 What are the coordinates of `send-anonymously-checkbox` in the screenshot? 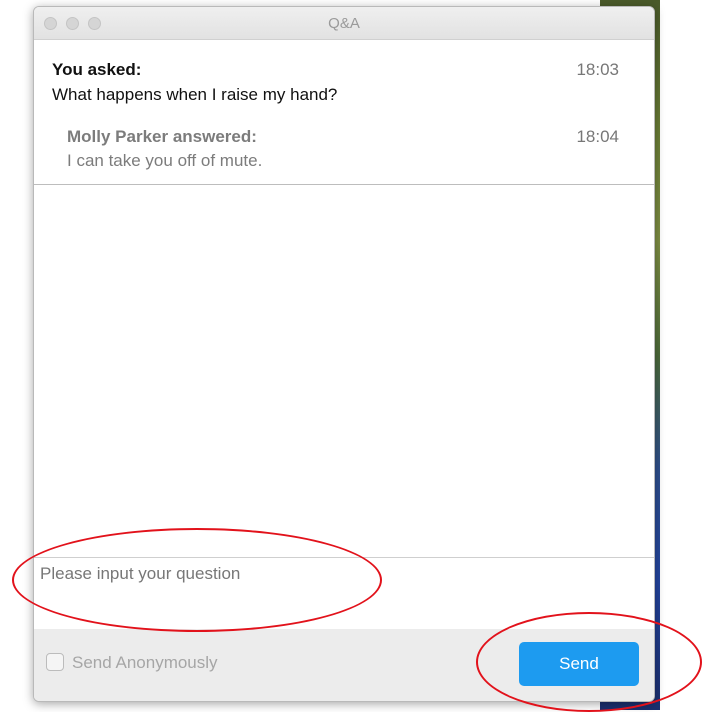 It's located at (55, 662).